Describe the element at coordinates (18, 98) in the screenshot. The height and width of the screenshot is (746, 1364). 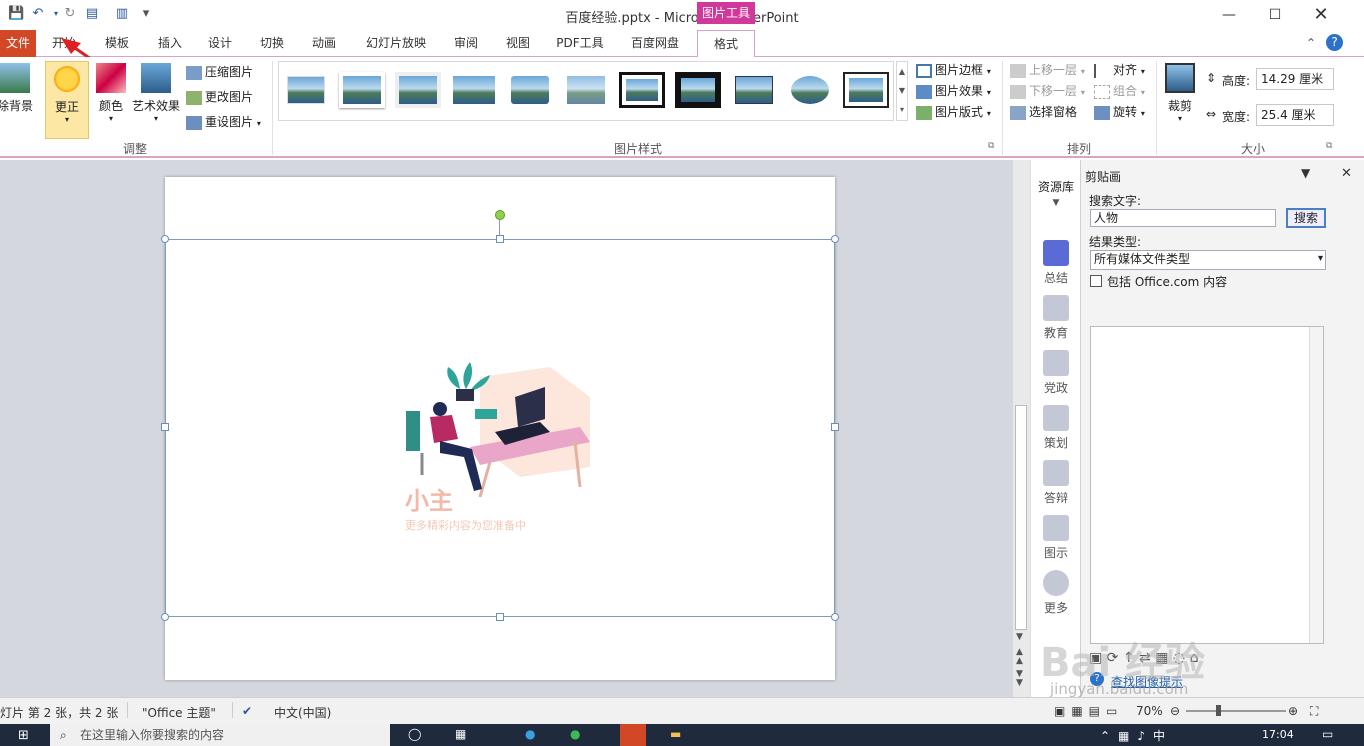
I see `remove-background-button: 除背景` at that location.